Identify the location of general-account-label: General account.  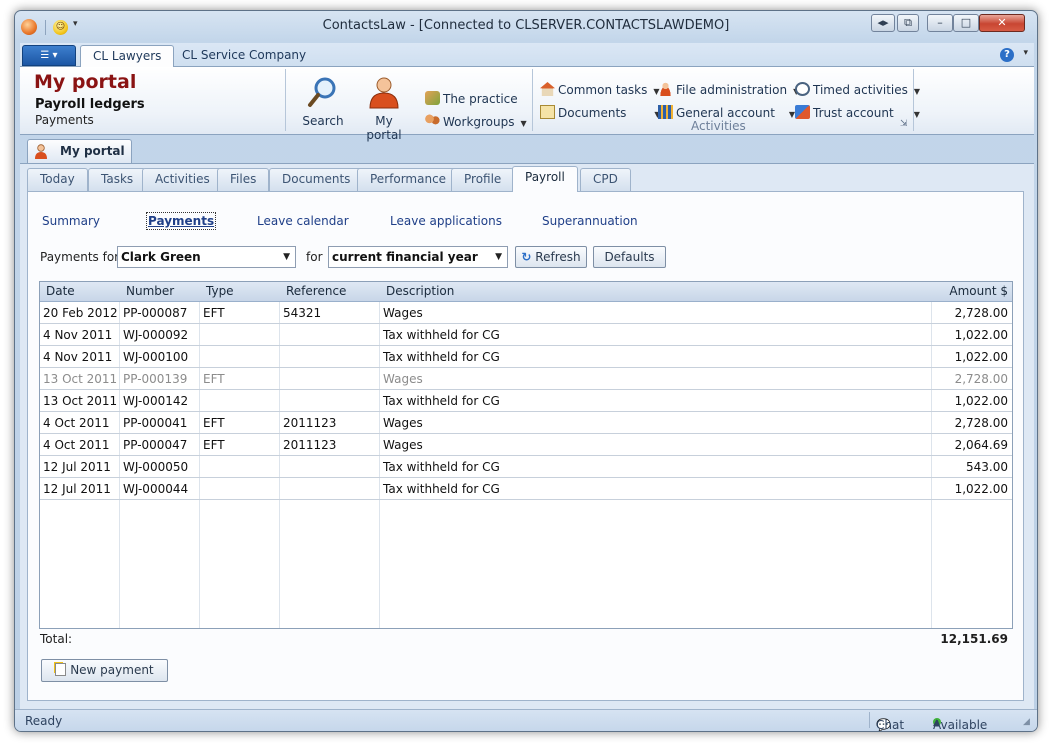
(725, 113).